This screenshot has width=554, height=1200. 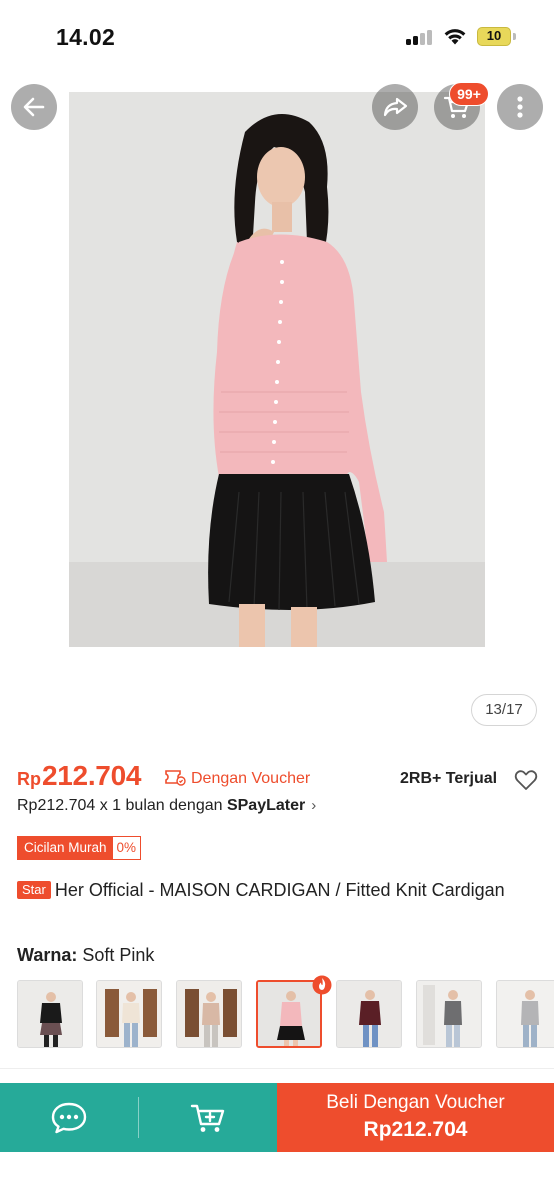 I want to click on share-button, so click(x=395, y=107).